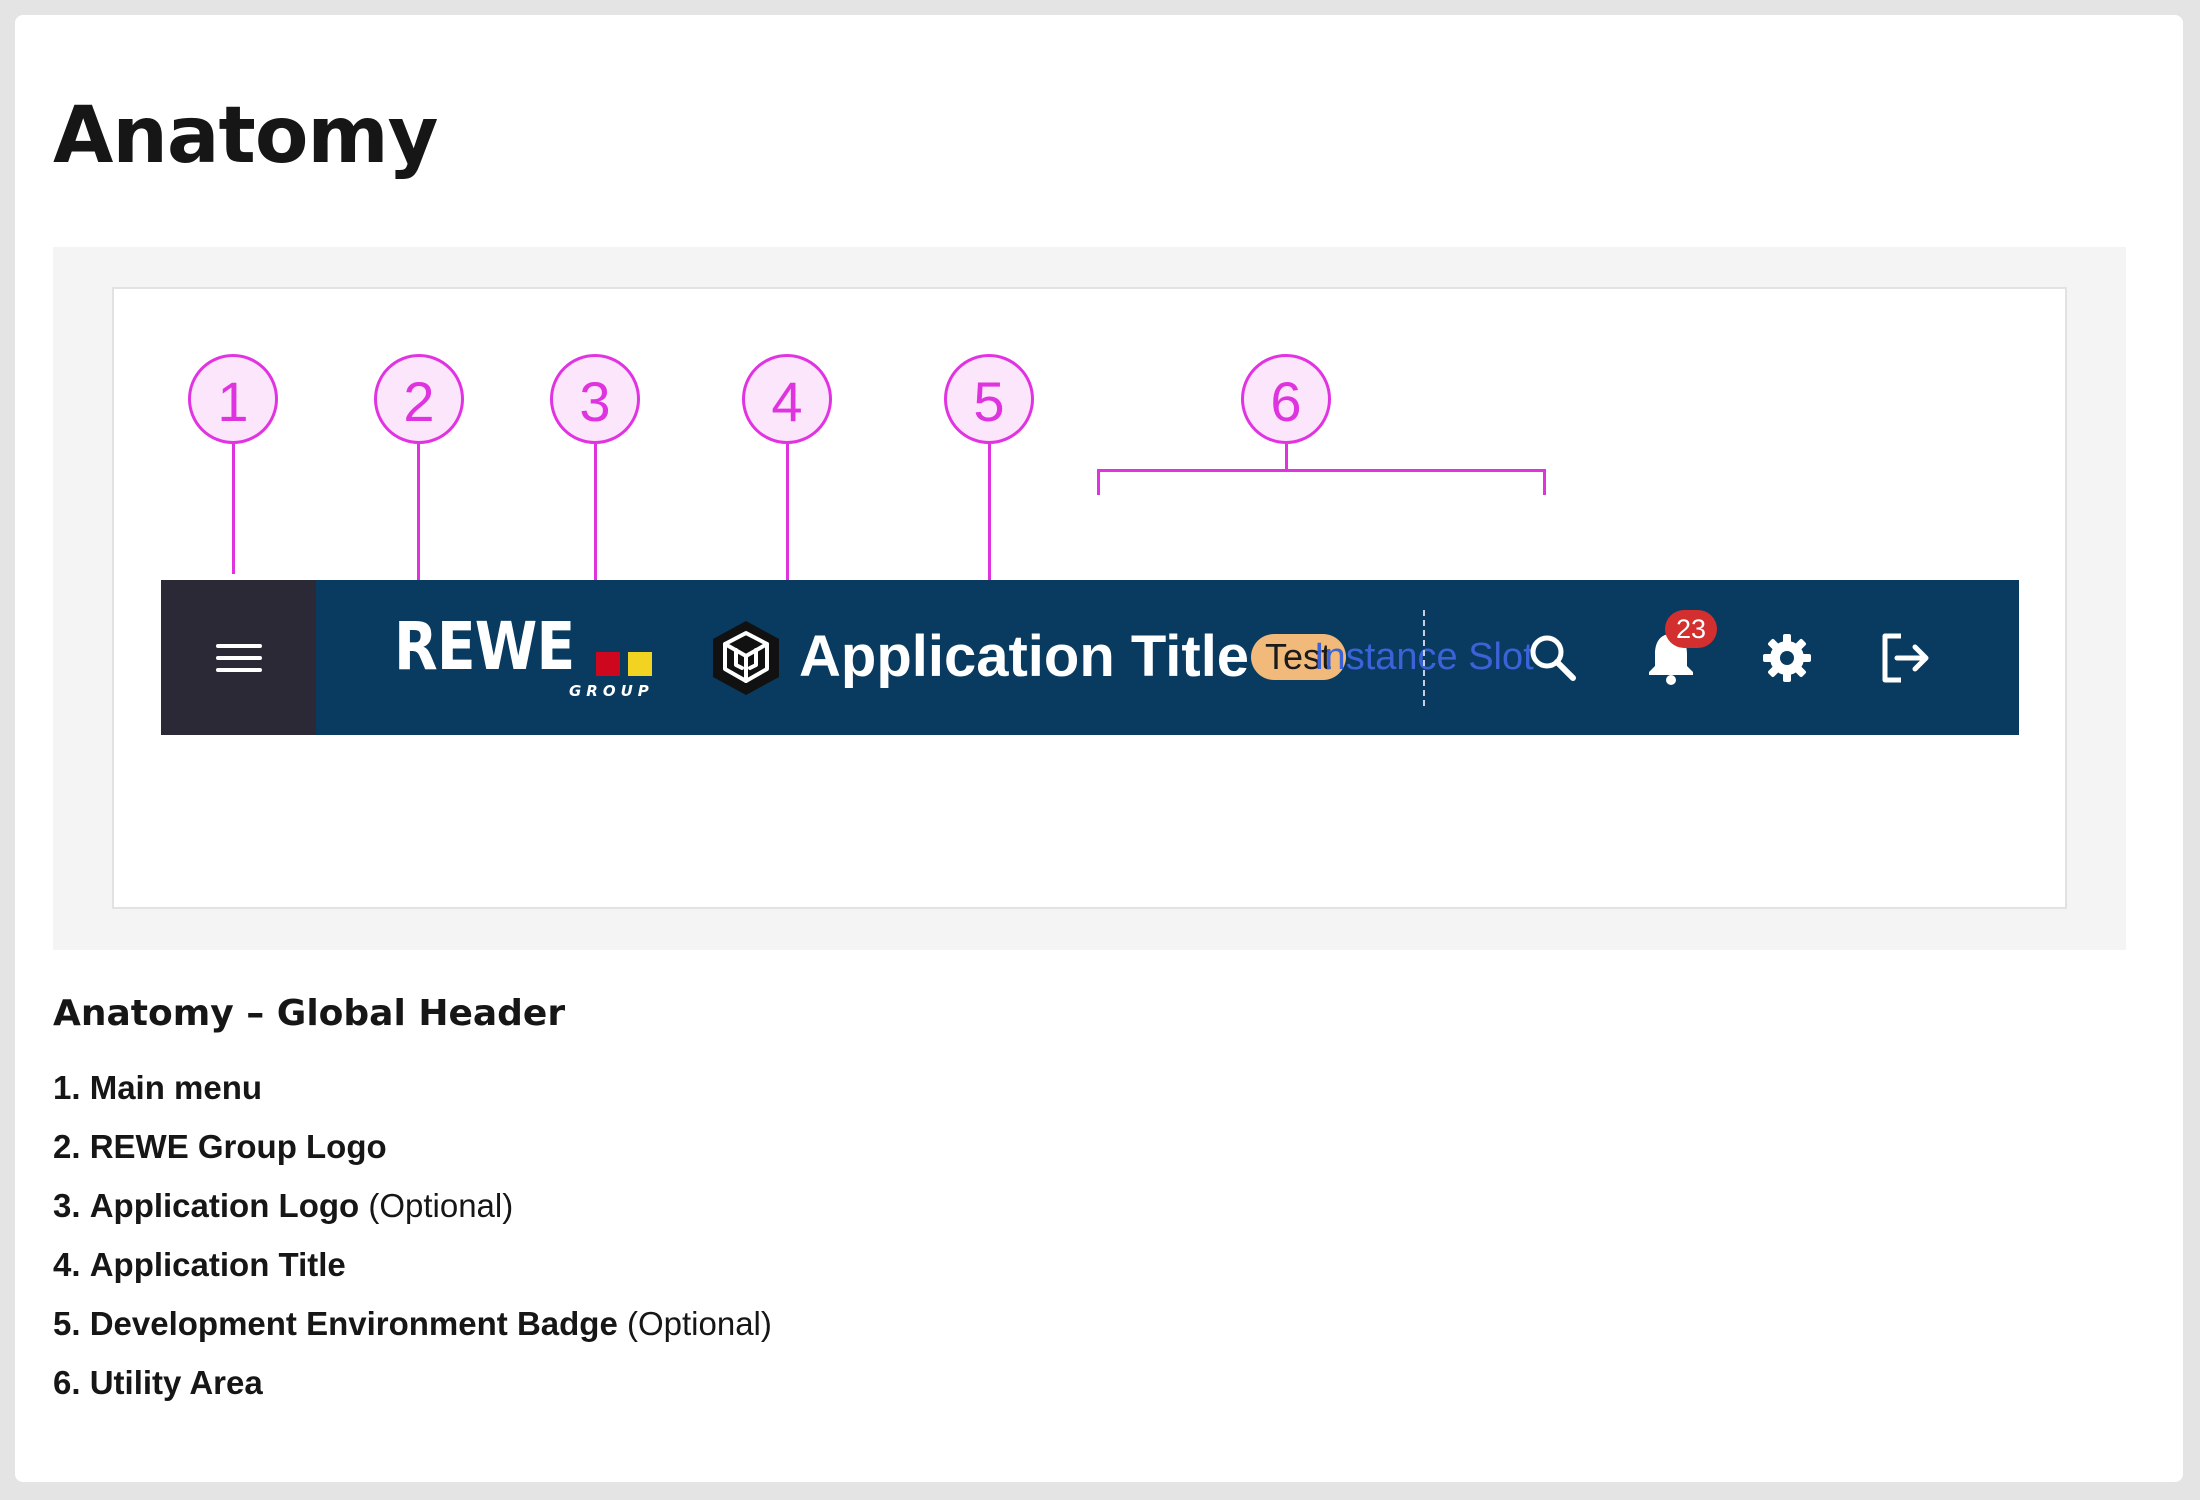 The image size is (2200, 1500). What do you see at coordinates (1424, 658) in the screenshot?
I see `instance-slot-divider` at bounding box center [1424, 658].